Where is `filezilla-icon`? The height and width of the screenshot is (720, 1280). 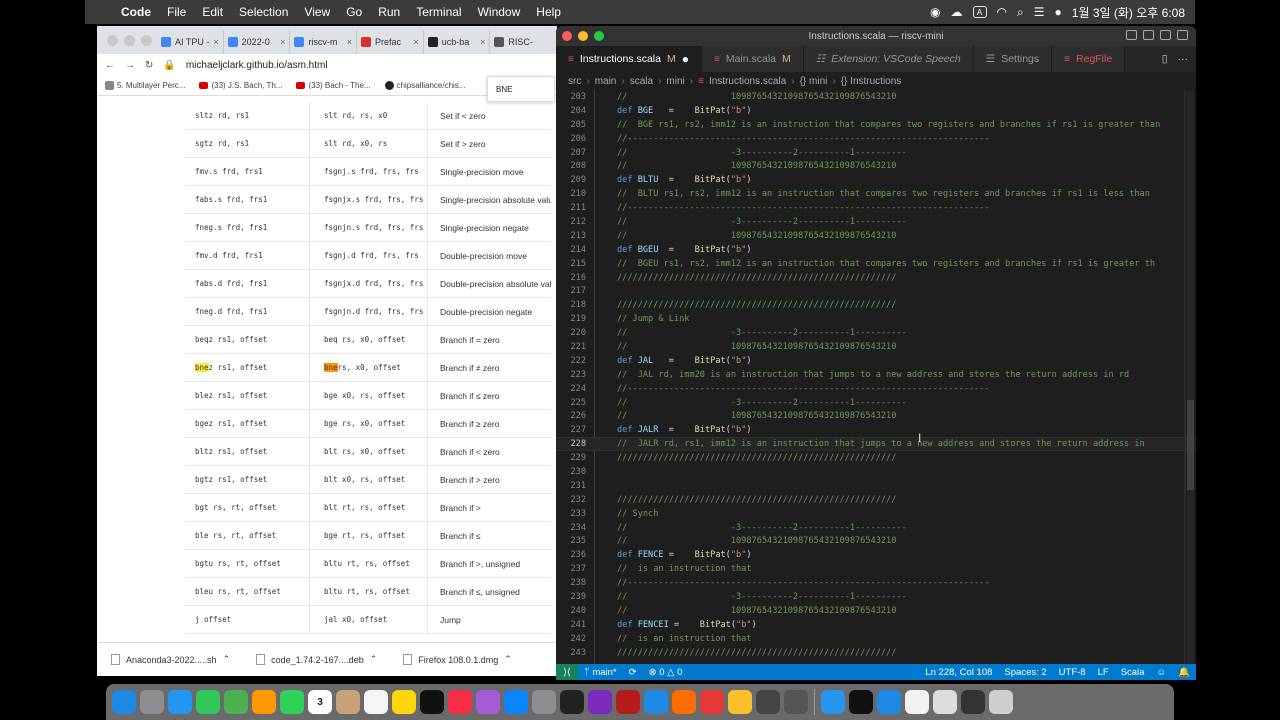 filezilla-icon is located at coordinates (628, 702).